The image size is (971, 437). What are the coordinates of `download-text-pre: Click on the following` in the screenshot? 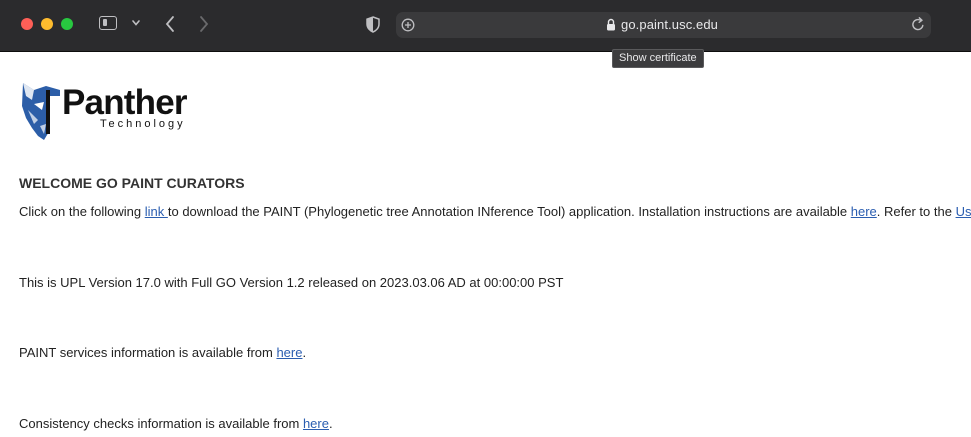 It's located at (82, 211).